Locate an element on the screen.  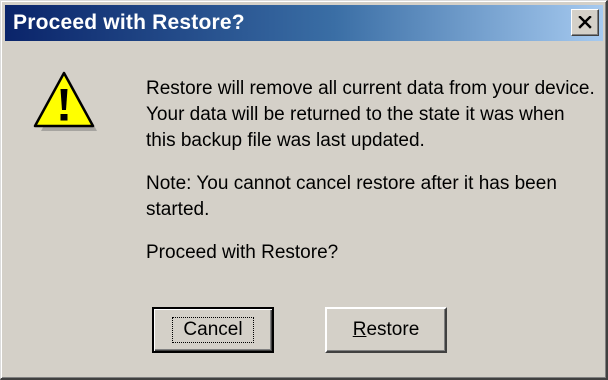
cancel-button-label: Cancel is located at coordinates (213, 330).